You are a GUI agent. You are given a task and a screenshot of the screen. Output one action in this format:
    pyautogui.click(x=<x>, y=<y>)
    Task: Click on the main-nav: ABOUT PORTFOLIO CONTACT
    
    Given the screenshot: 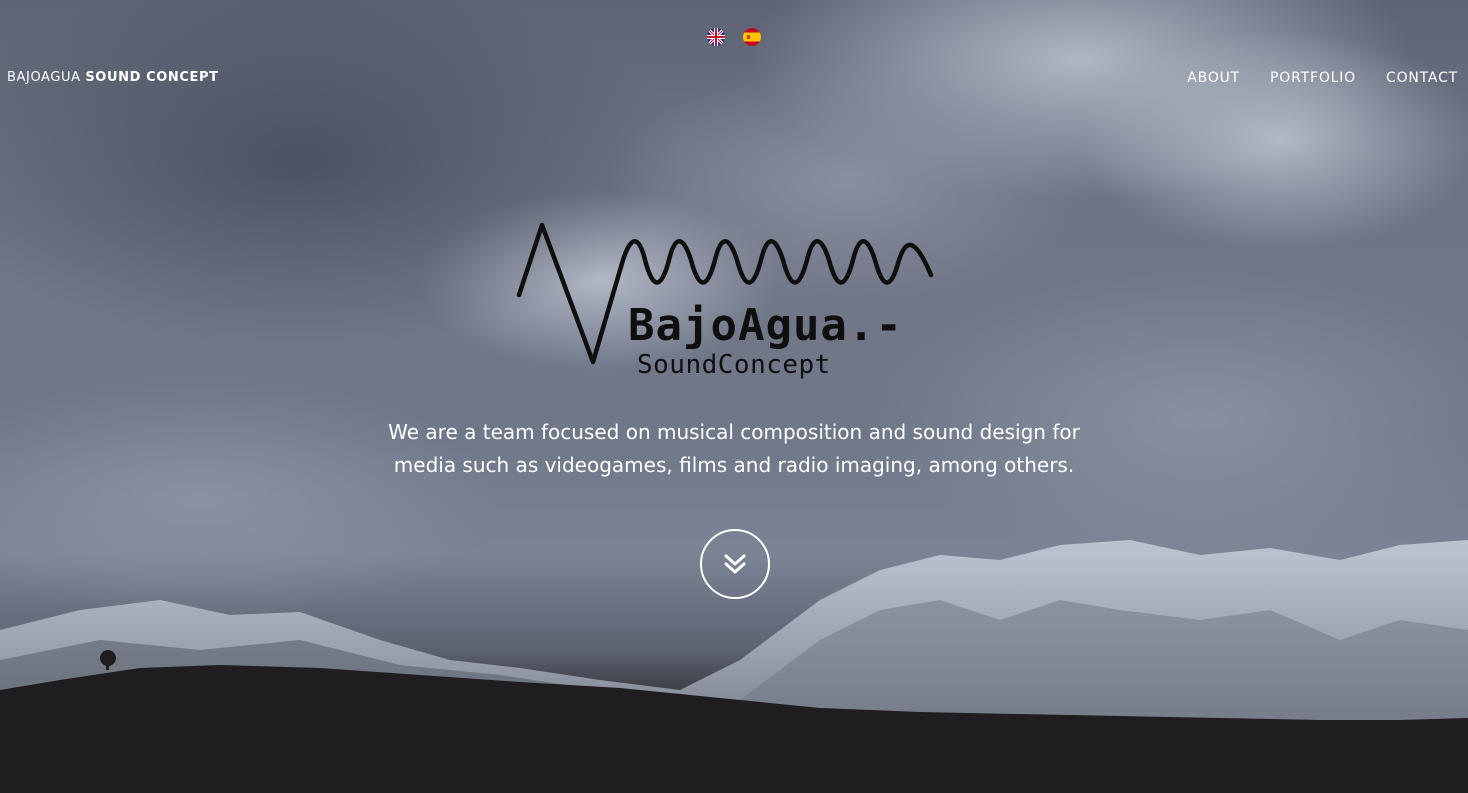 What is the action you would take?
    pyautogui.click(x=1322, y=78)
    